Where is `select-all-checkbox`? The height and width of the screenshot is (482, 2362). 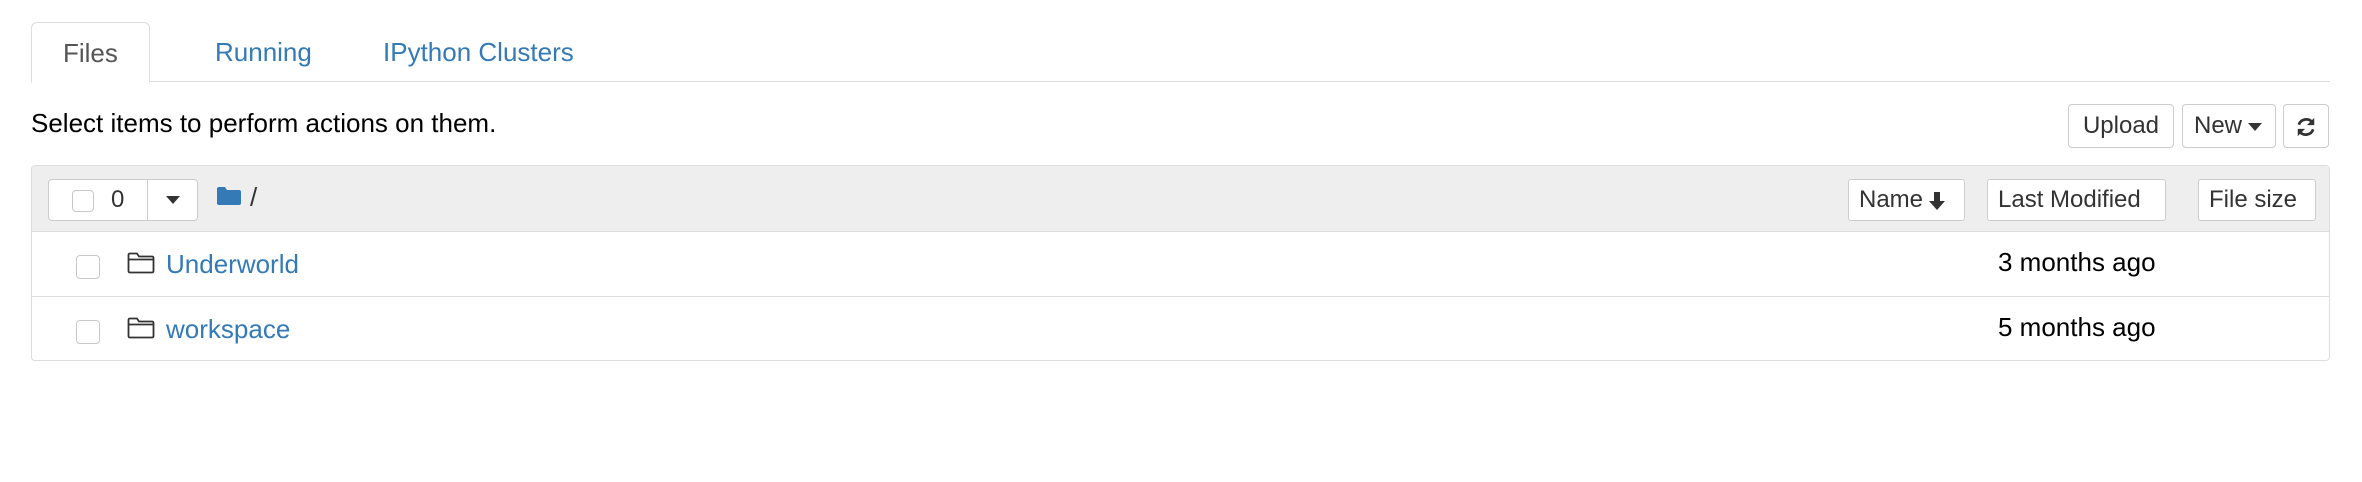 select-all-checkbox is located at coordinates (83, 201).